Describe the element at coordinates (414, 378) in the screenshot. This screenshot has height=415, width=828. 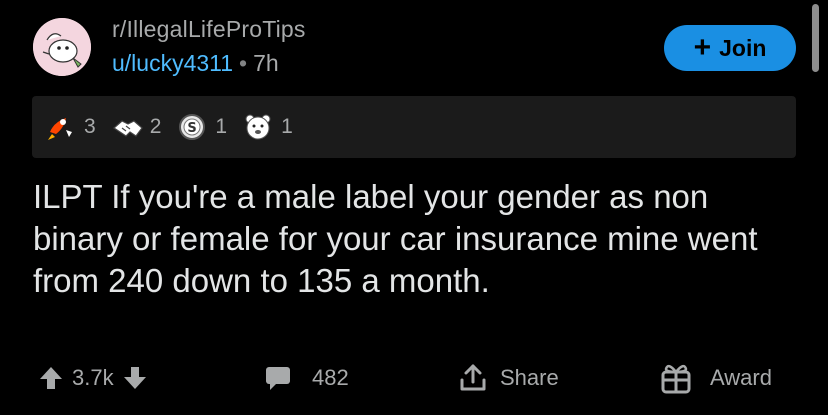
I see `post-action-bar: 3.7k 482 Share Award` at that location.